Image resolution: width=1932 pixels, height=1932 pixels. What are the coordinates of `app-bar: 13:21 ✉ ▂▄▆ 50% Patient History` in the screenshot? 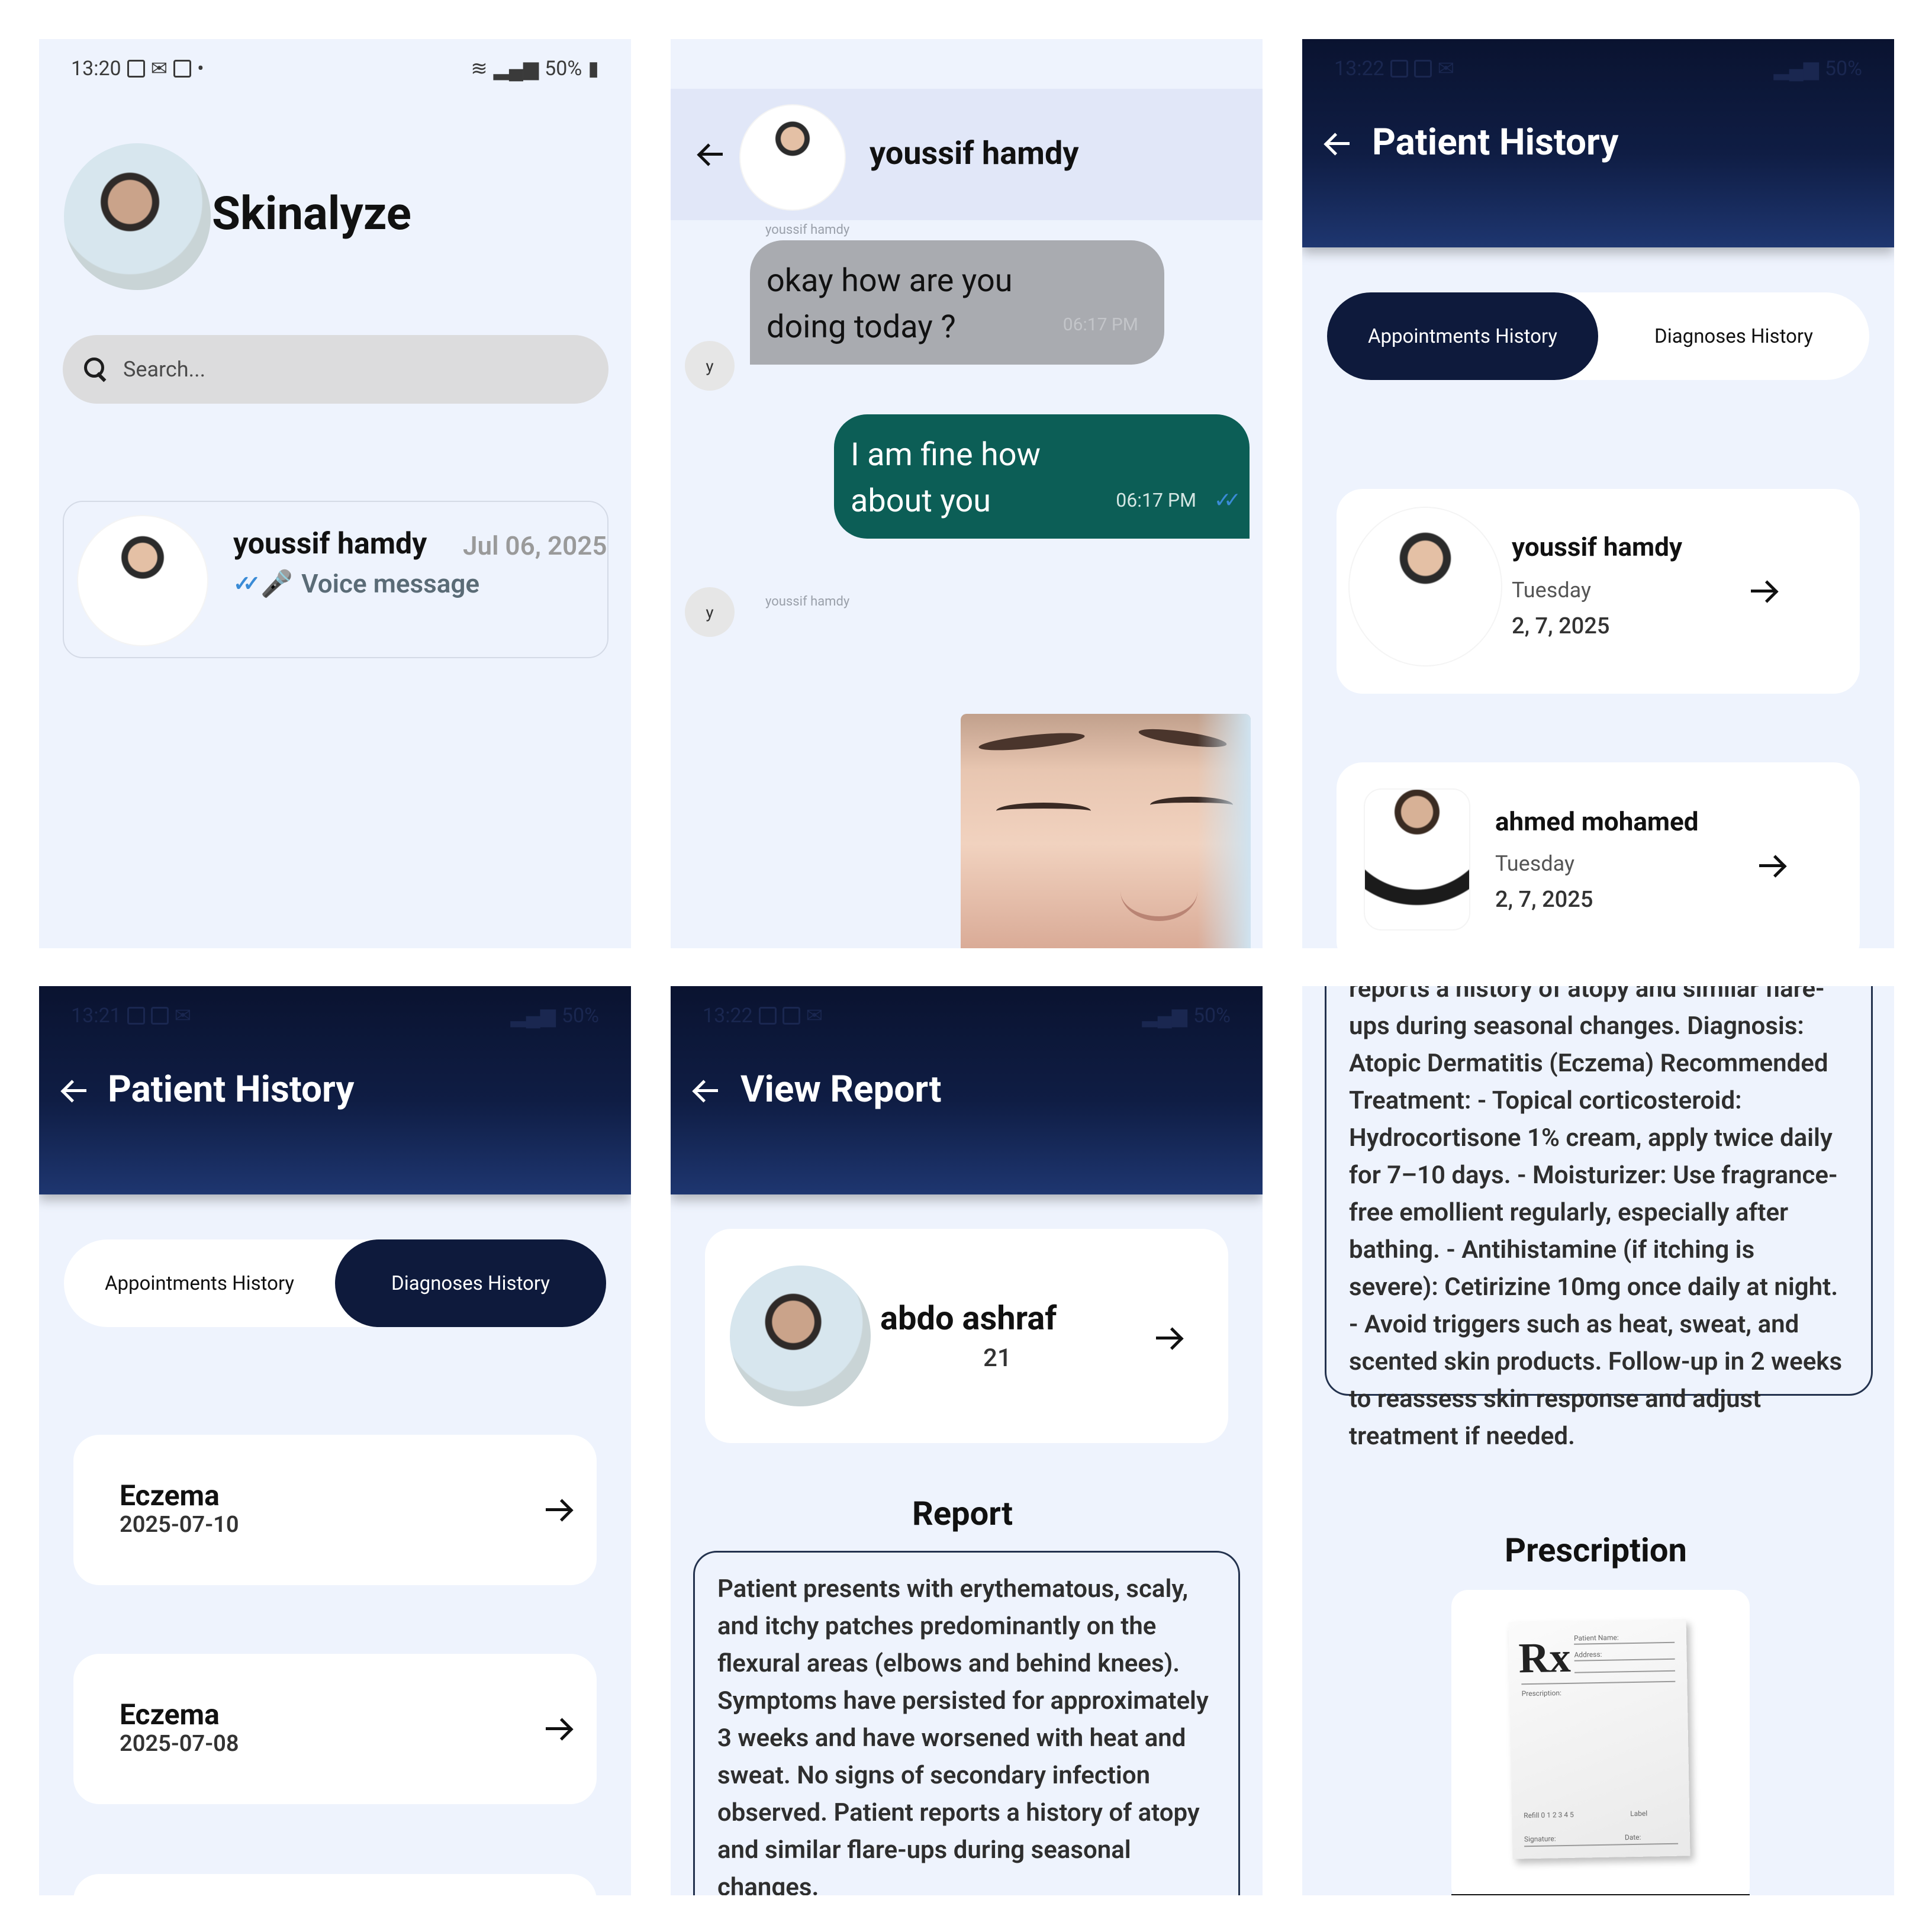 It's located at (335, 1090).